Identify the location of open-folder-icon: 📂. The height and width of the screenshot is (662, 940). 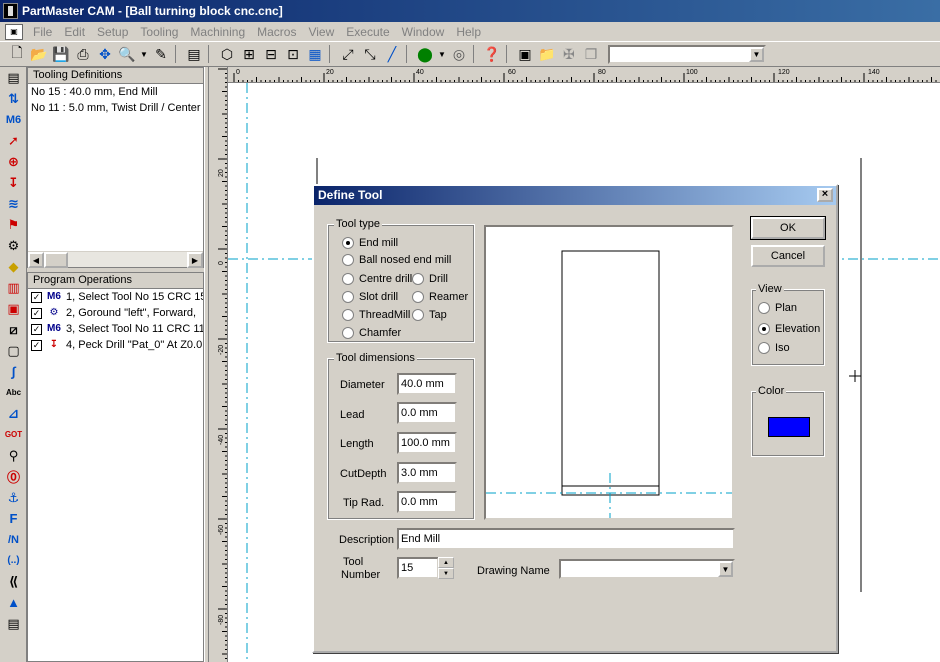
(39, 54).